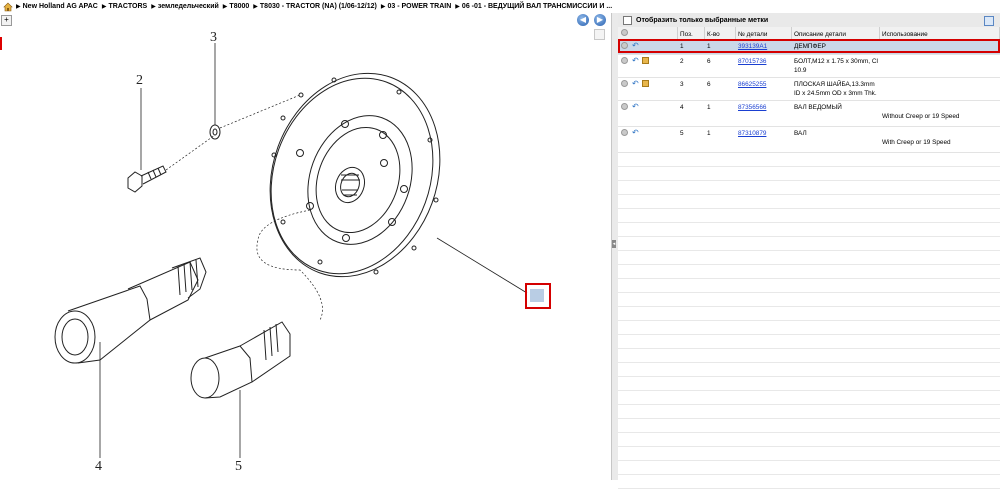  Describe the element at coordinates (702, 20) in the screenshot. I see `show-selected-label: Отобразить только выбранные метки` at that location.